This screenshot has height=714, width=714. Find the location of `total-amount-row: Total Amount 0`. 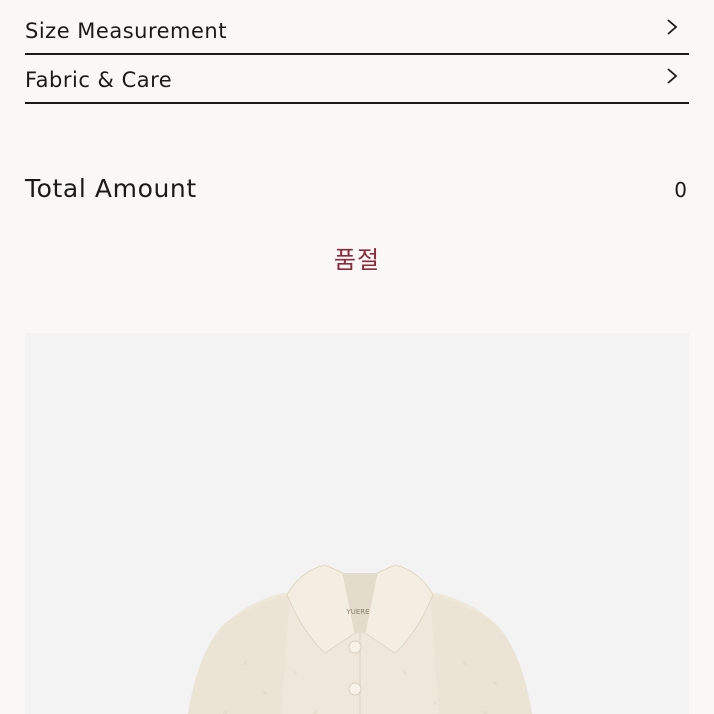

total-amount-row: Total Amount 0 is located at coordinates (357, 192).